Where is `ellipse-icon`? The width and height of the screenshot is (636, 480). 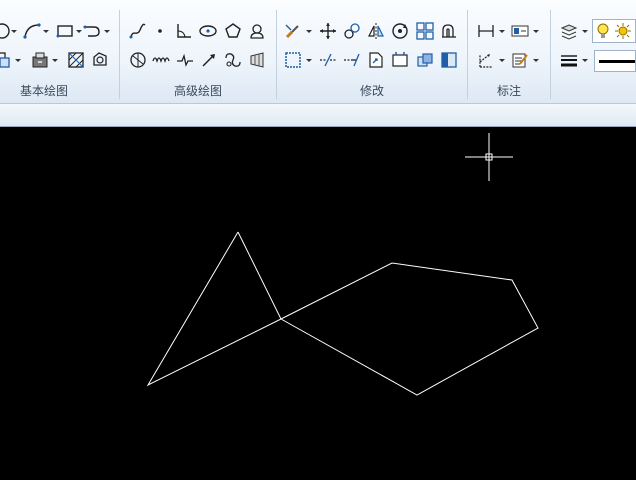
ellipse-icon is located at coordinates (208, 31).